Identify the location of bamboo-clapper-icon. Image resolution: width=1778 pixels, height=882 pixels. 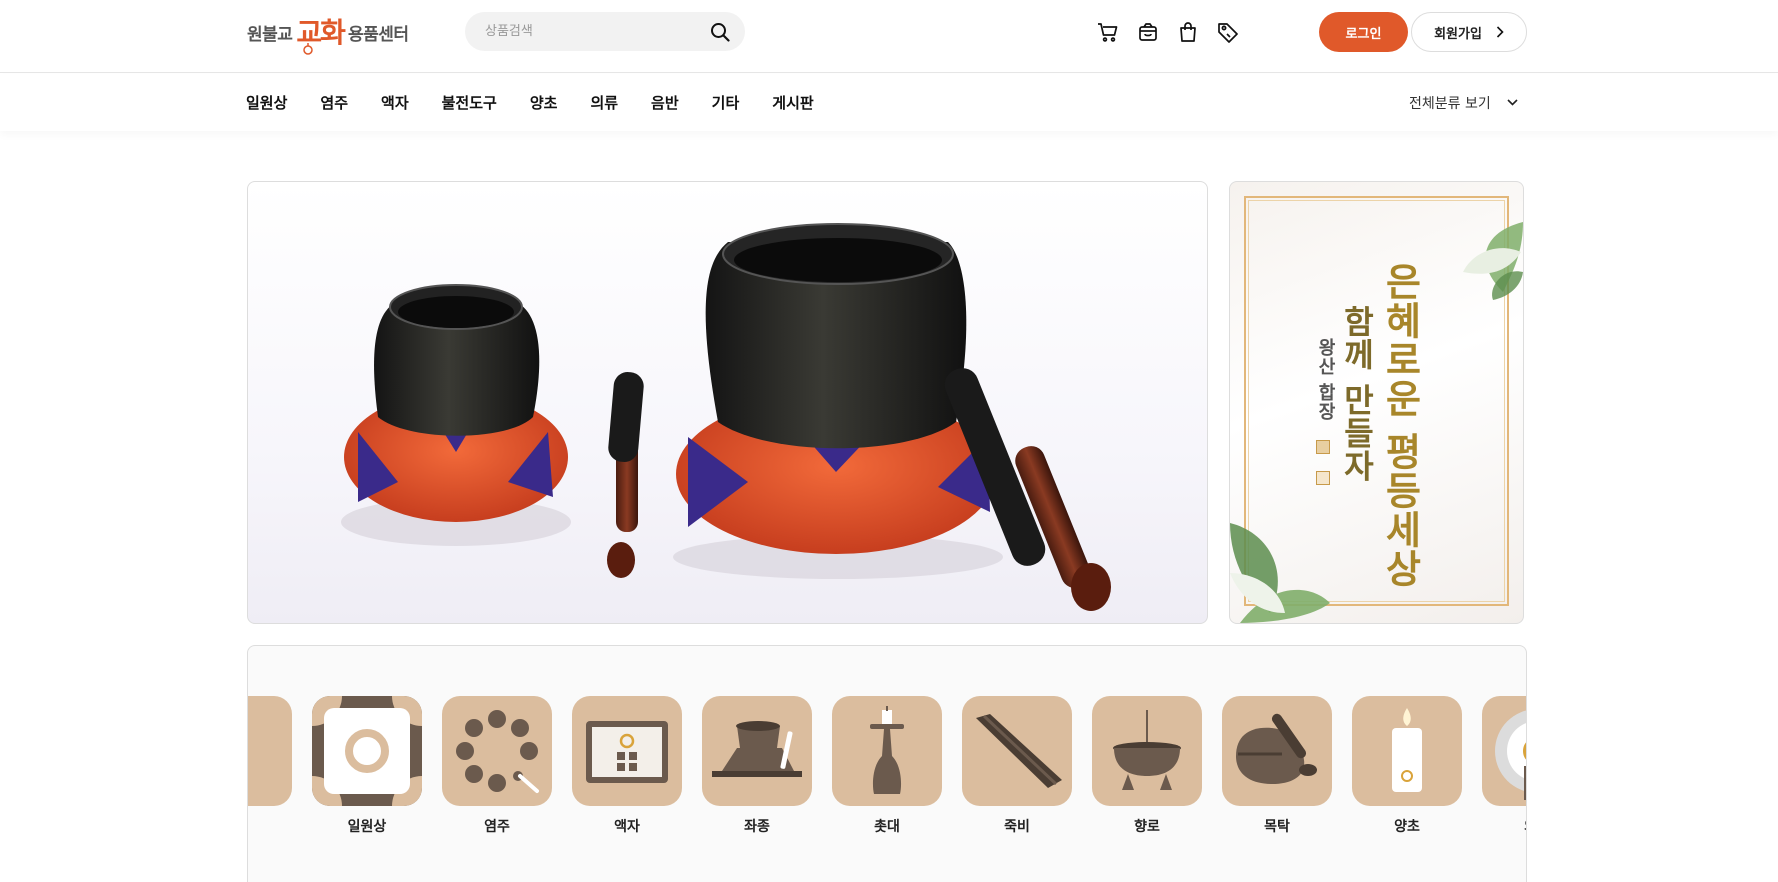
(1017, 751).